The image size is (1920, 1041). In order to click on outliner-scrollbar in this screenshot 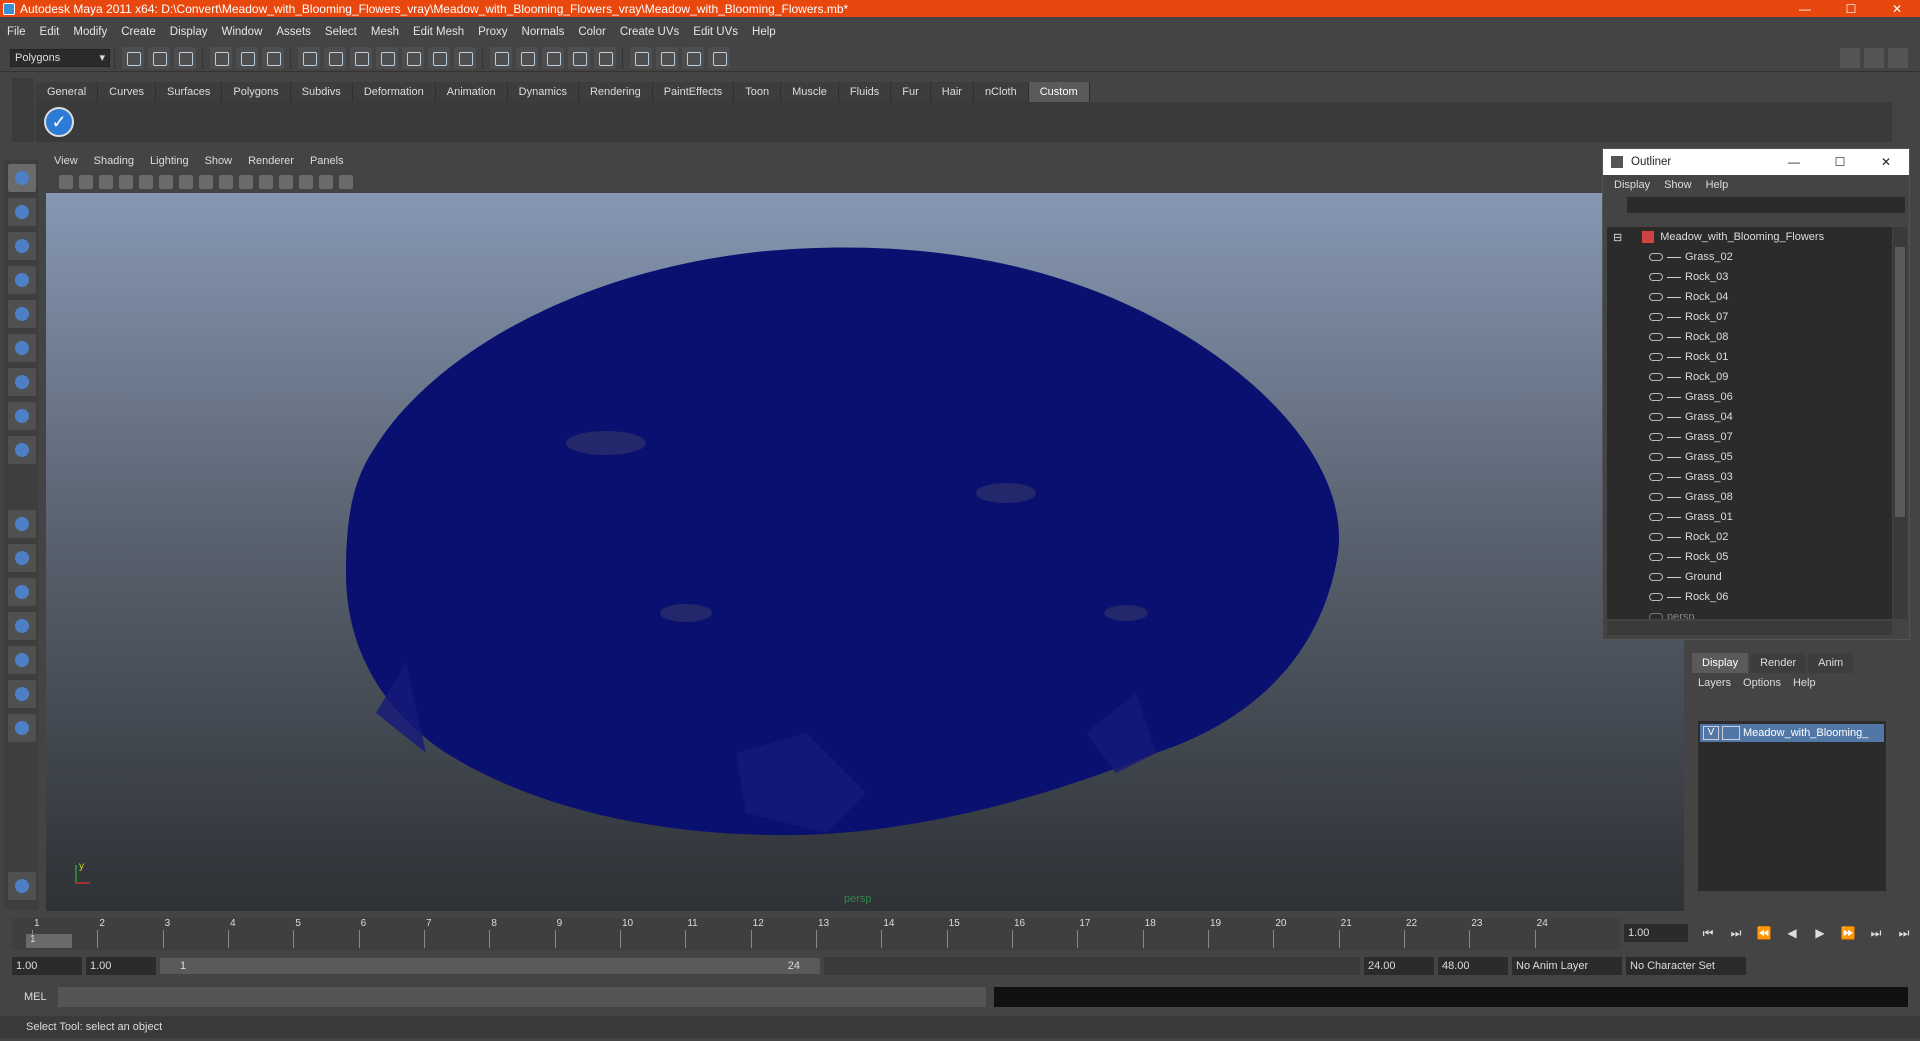, I will do `click(1900, 423)`.